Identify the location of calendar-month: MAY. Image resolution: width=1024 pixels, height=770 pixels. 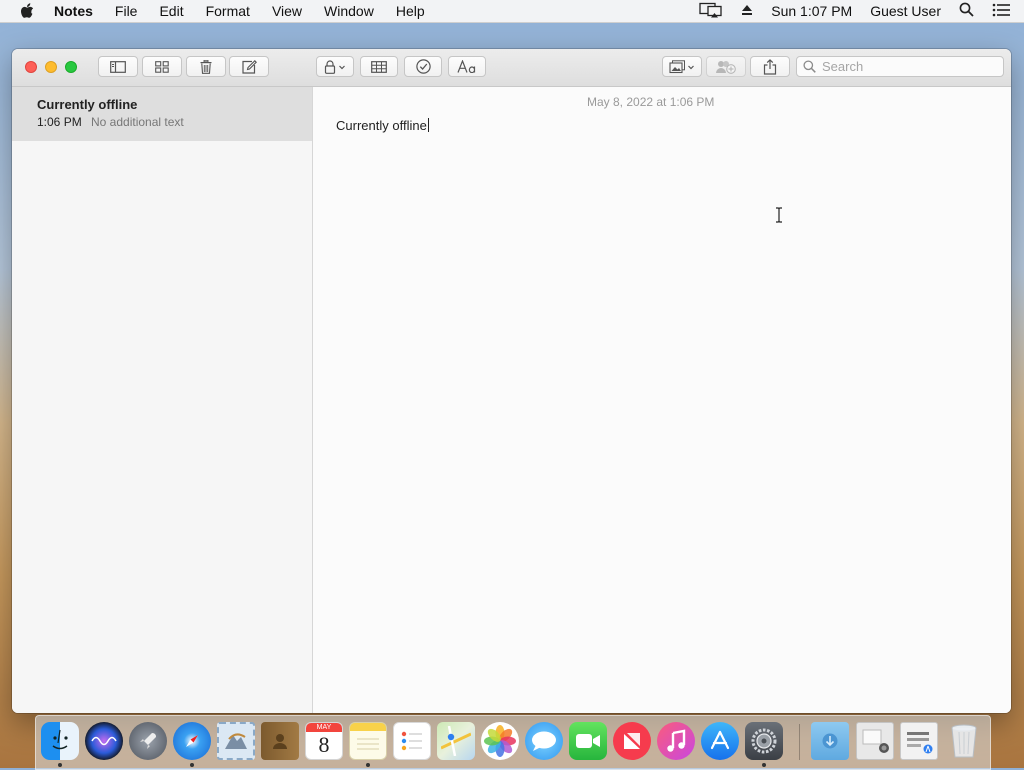
(324, 727).